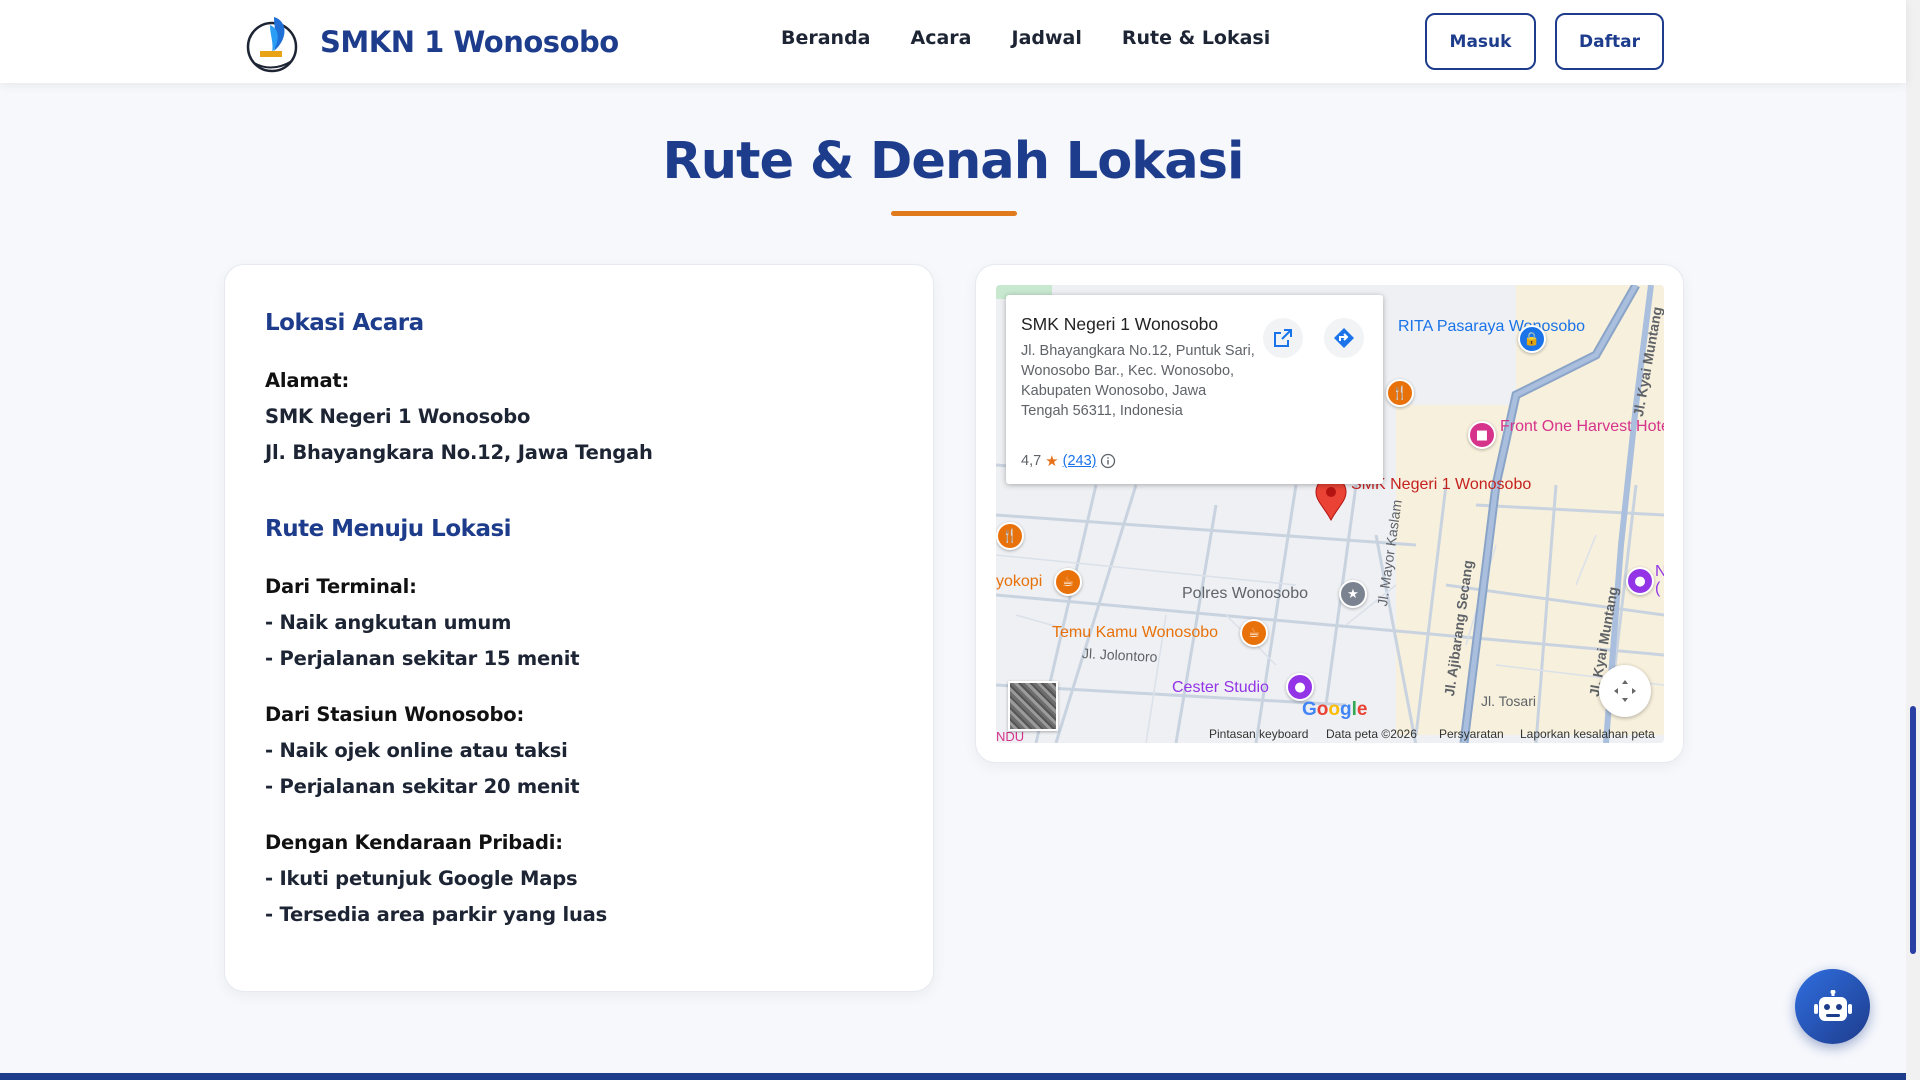  What do you see at coordinates (1491, 326) in the screenshot?
I see `map-label-rita: RITA Pasaraya Wonosobo` at bounding box center [1491, 326].